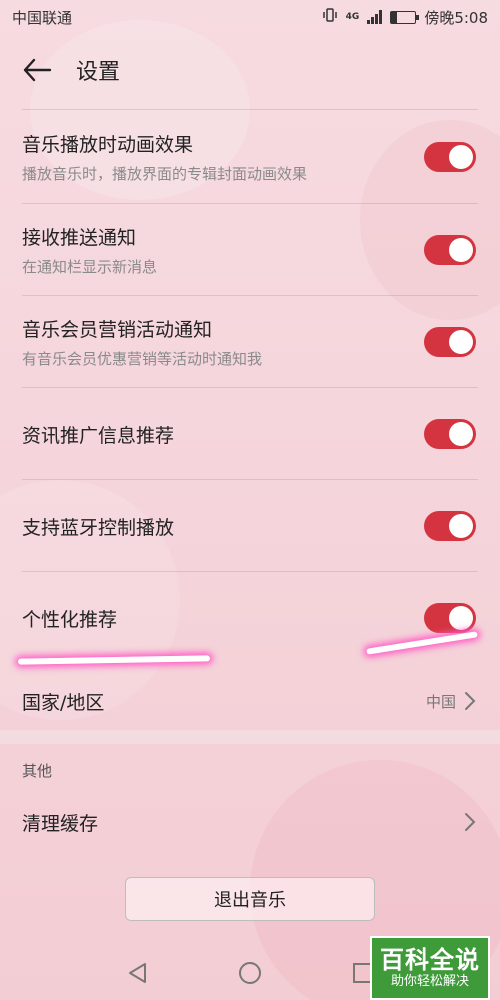 This screenshot has width=500, height=1000. I want to click on setting-row-animation: 音乐播放时动画效果 播放音乐时，播放界面的专辑封面动画效果, so click(250, 157).